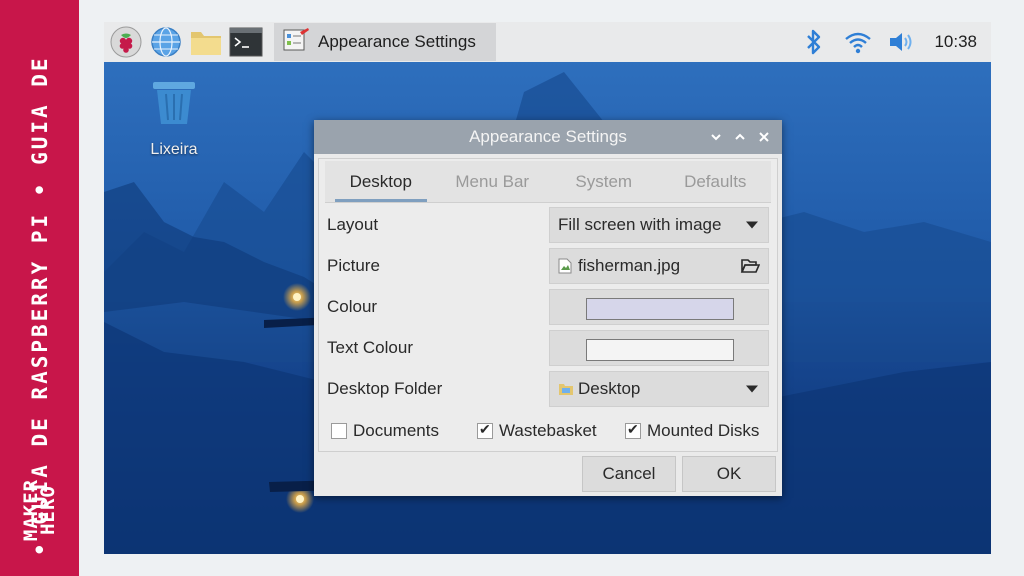 The width and height of the screenshot is (1024, 576). Describe the element at coordinates (565, 266) in the screenshot. I see `image-file-icon` at that location.